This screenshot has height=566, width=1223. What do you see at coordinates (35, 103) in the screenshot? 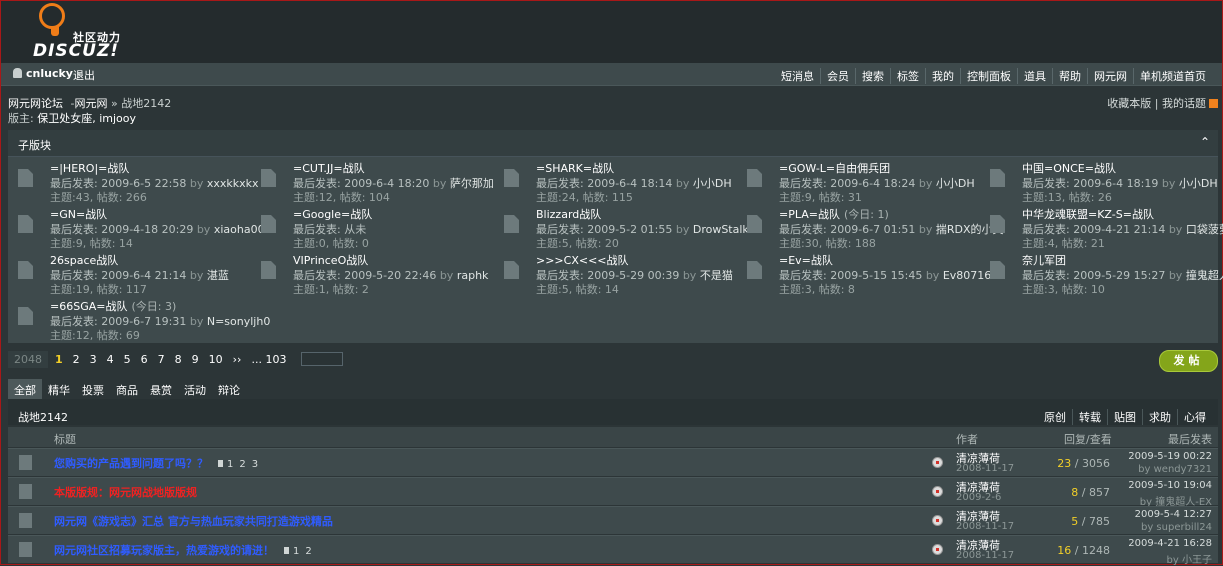
I see `breadcrumb-home: 网元网论坛` at bounding box center [35, 103].